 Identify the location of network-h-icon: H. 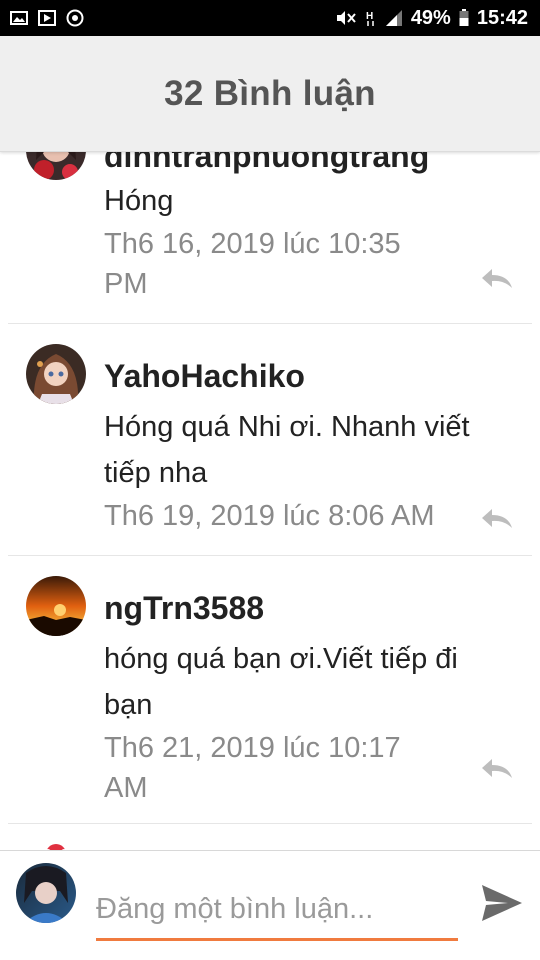
(370, 18).